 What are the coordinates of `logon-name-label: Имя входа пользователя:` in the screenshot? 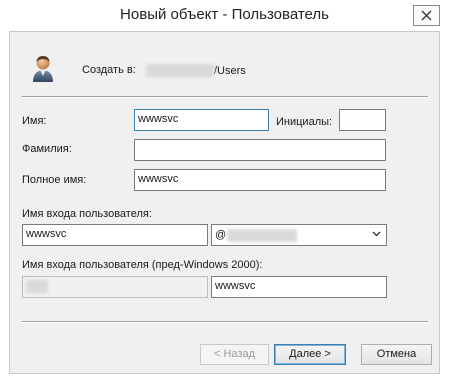 It's located at (87, 214).